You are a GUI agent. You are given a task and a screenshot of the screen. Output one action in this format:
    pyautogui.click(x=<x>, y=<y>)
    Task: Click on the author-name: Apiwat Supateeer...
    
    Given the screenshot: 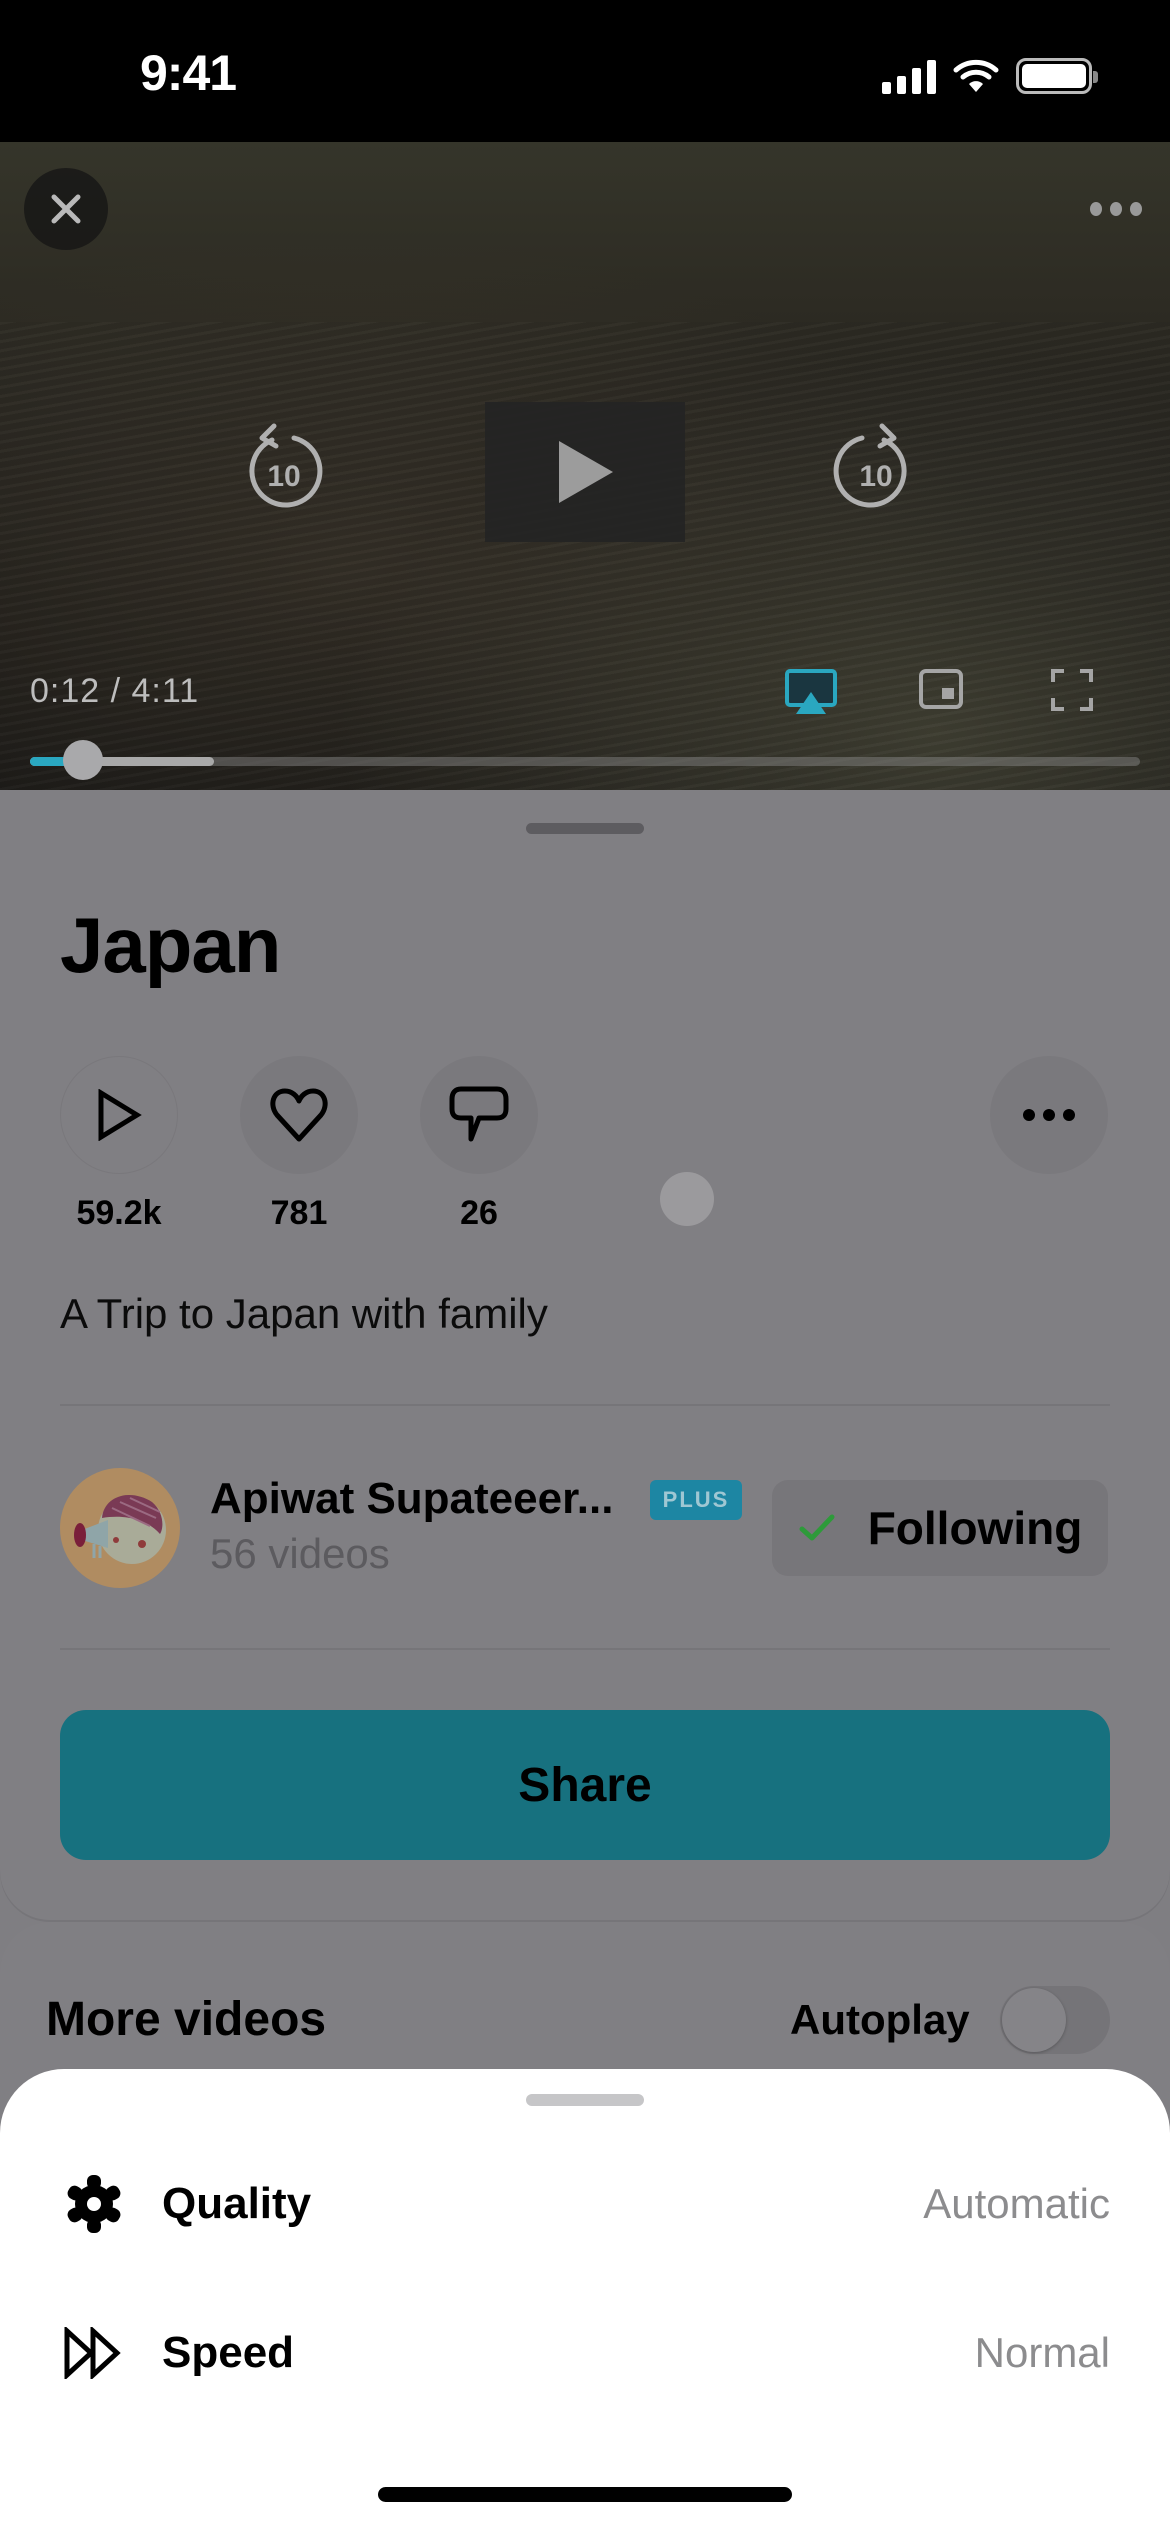 What is the action you would take?
    pyautogui.click(x=411, y=1499)
    